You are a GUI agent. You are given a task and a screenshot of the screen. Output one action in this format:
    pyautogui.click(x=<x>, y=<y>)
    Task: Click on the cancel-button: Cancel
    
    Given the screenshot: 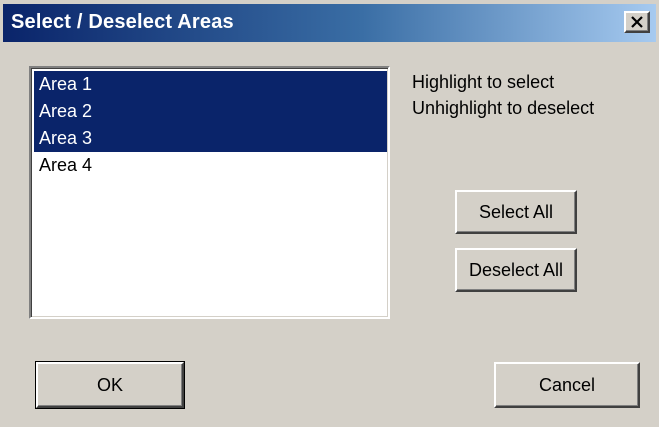 What is the action you would take?
    pyautogui.click(x=567, y=385)
    